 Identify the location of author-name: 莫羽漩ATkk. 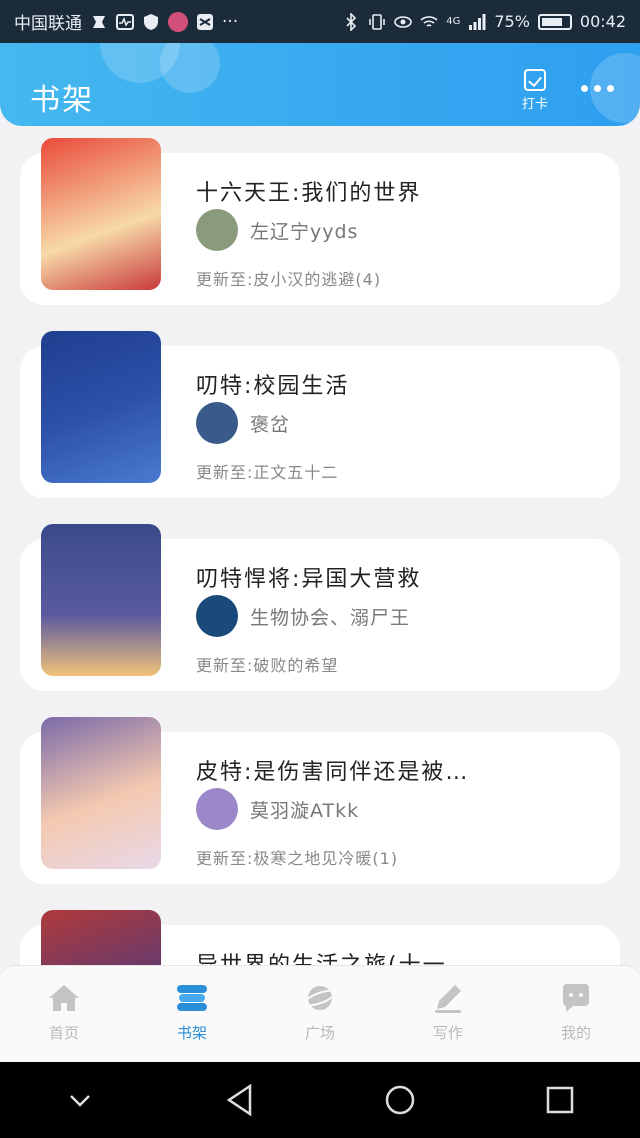
(304, 809).